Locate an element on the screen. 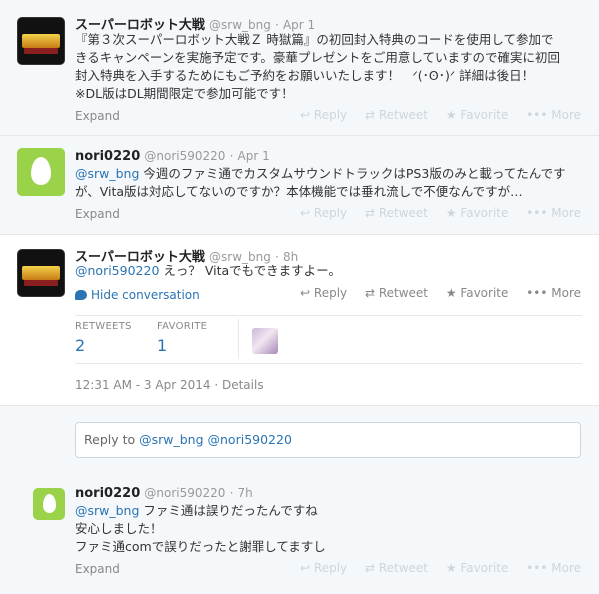 The width and height of the screenshot is (599, 594). tweet-line: 安心しました！ is located at coordinates (119, 528).